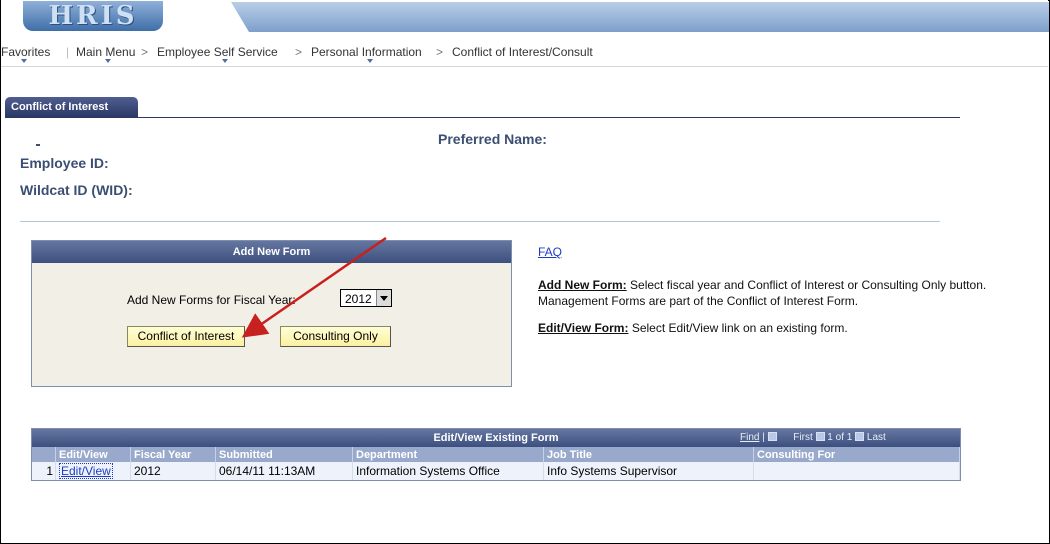 This screenshot has height=544, width=1050. I want to click on fiscal-year-cell: 2012, so click(173, 471).